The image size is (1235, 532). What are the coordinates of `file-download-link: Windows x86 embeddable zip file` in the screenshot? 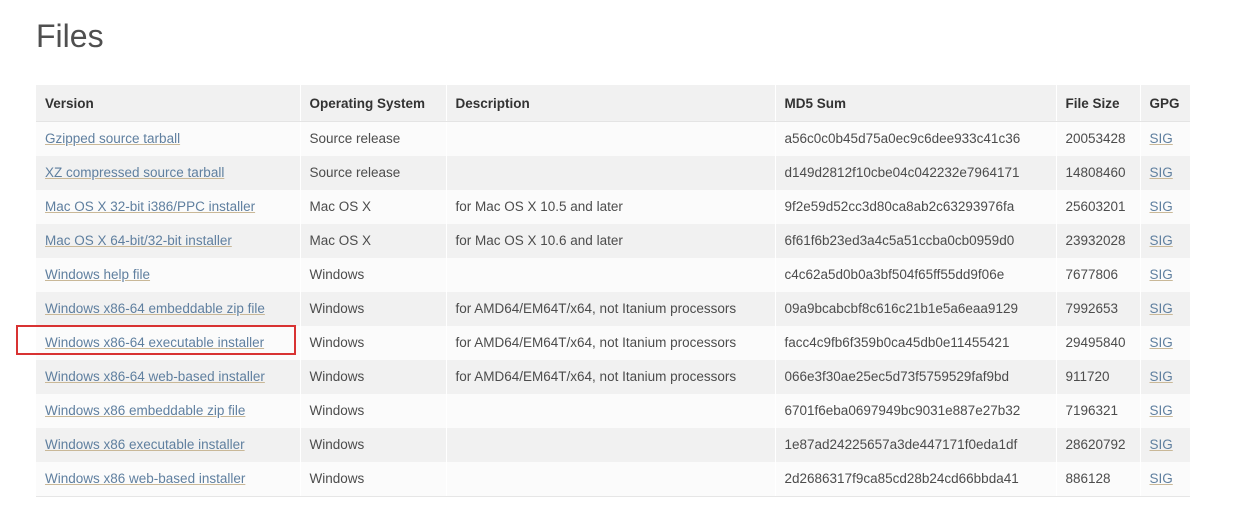 It's located at (145, 410).